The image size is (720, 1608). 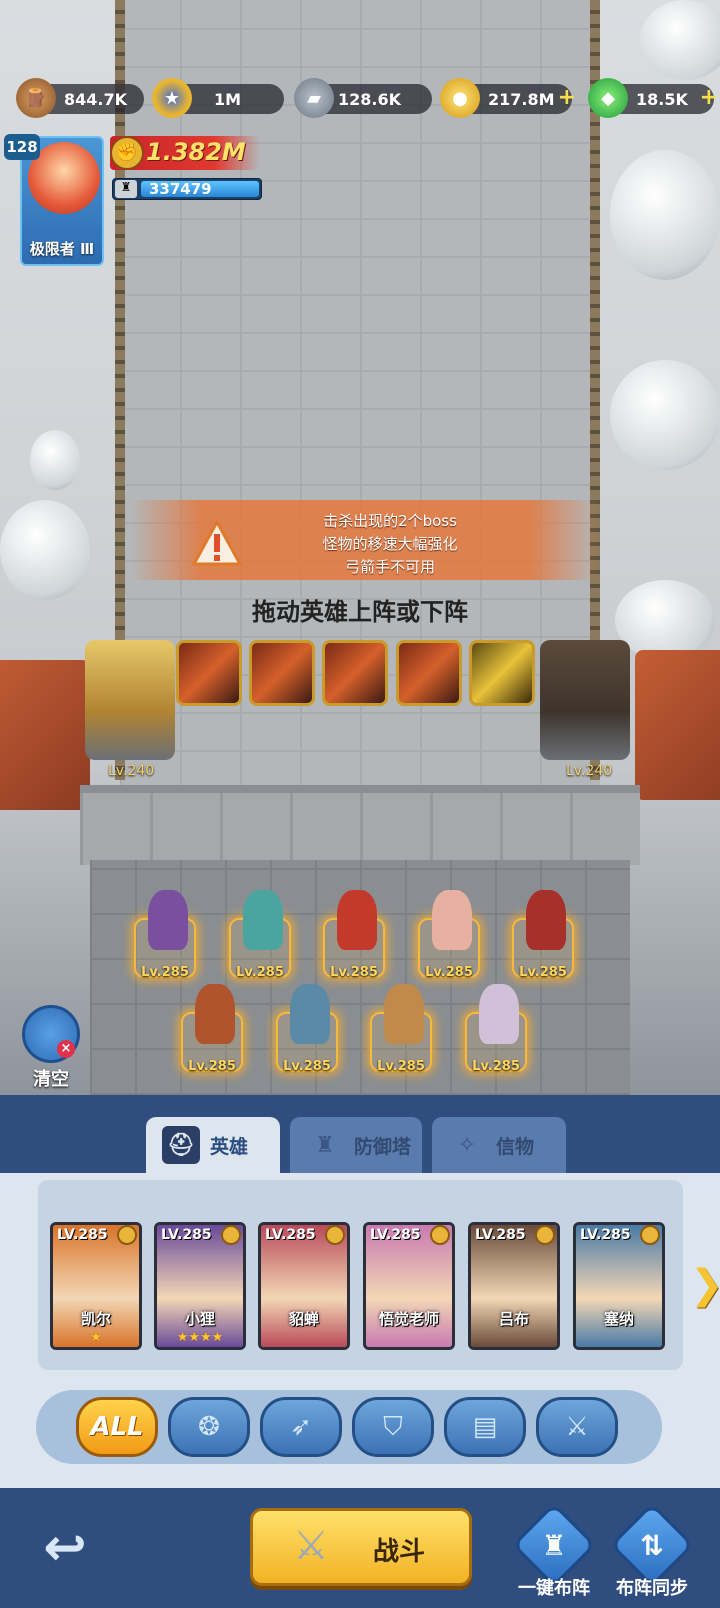 What do you see at coordinates (51, 1034) in the screenshot?
I see `clear-button: ×` at bounding box center [51, 1034].